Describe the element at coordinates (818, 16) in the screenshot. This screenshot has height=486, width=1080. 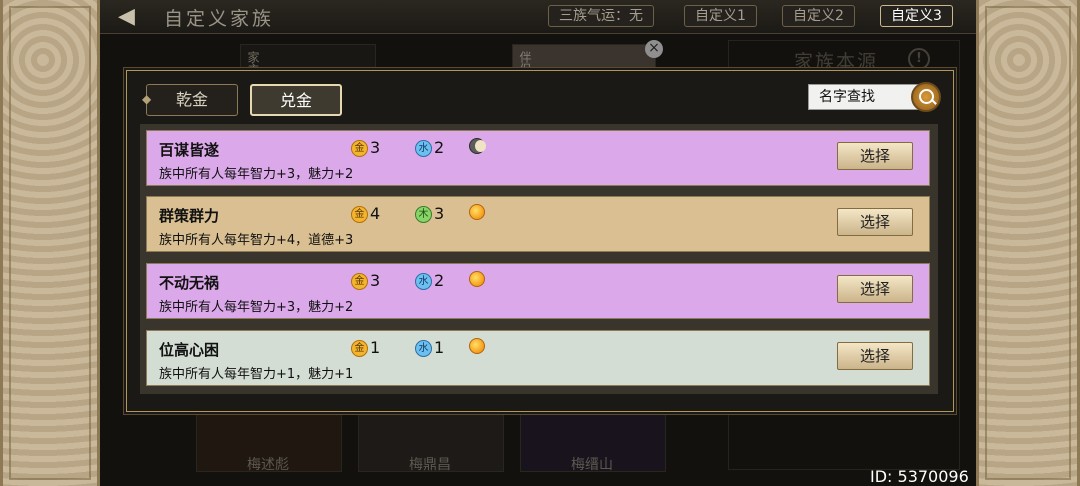
I see `tab-custom-2: 自定义2` at that location.